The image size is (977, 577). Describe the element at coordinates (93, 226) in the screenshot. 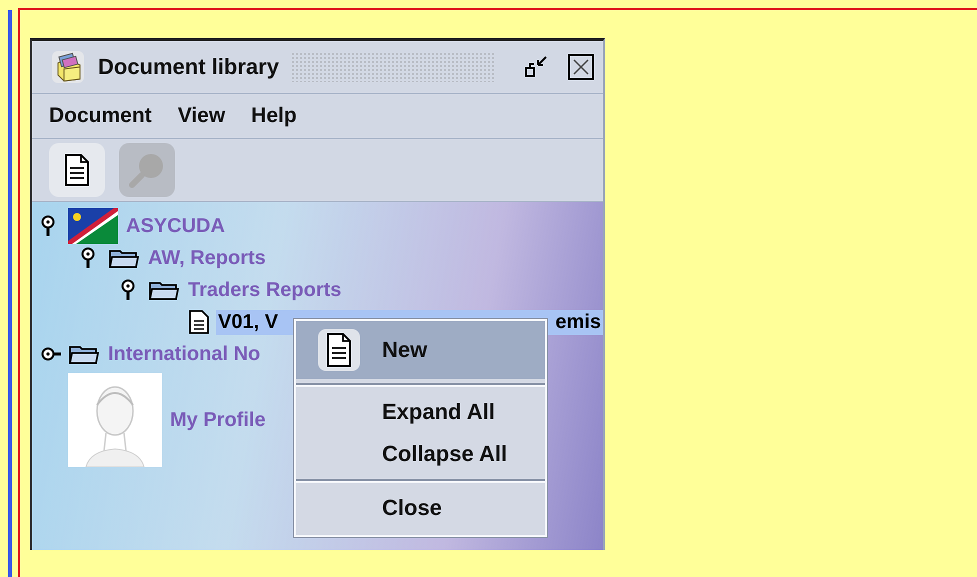

I see `flag-icon` at that location.